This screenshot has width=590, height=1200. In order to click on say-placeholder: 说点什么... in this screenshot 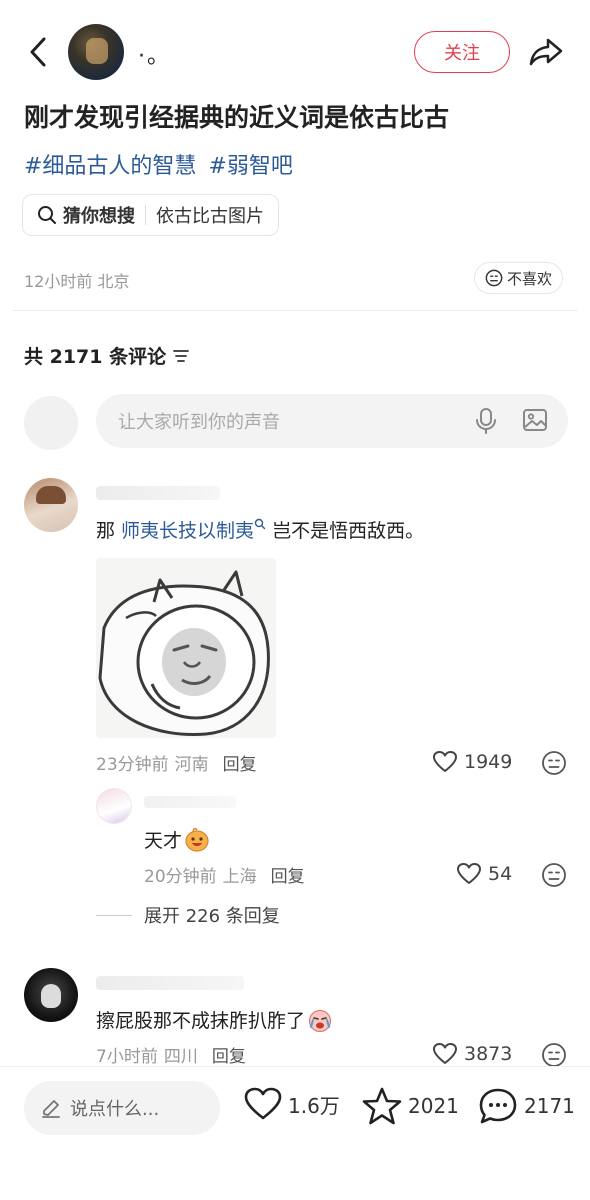, I will do `click(115, 1109)`.